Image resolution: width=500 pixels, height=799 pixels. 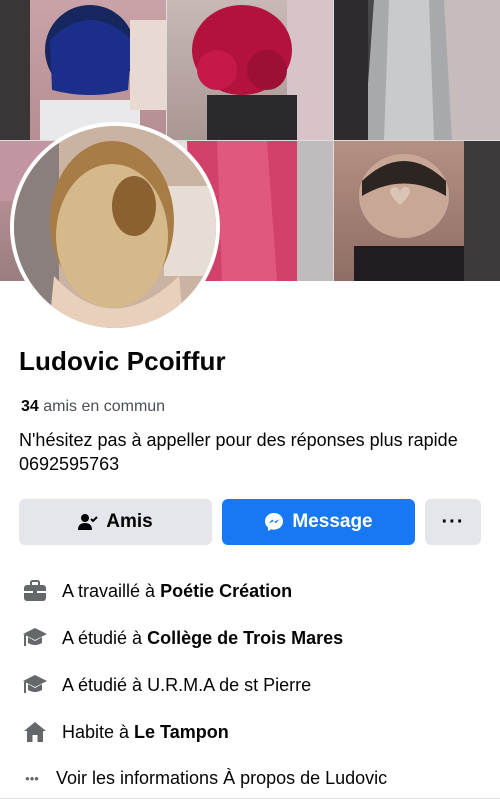 I want to click on info-work-prefix: A travaillé à, so click(x=111, y=590).